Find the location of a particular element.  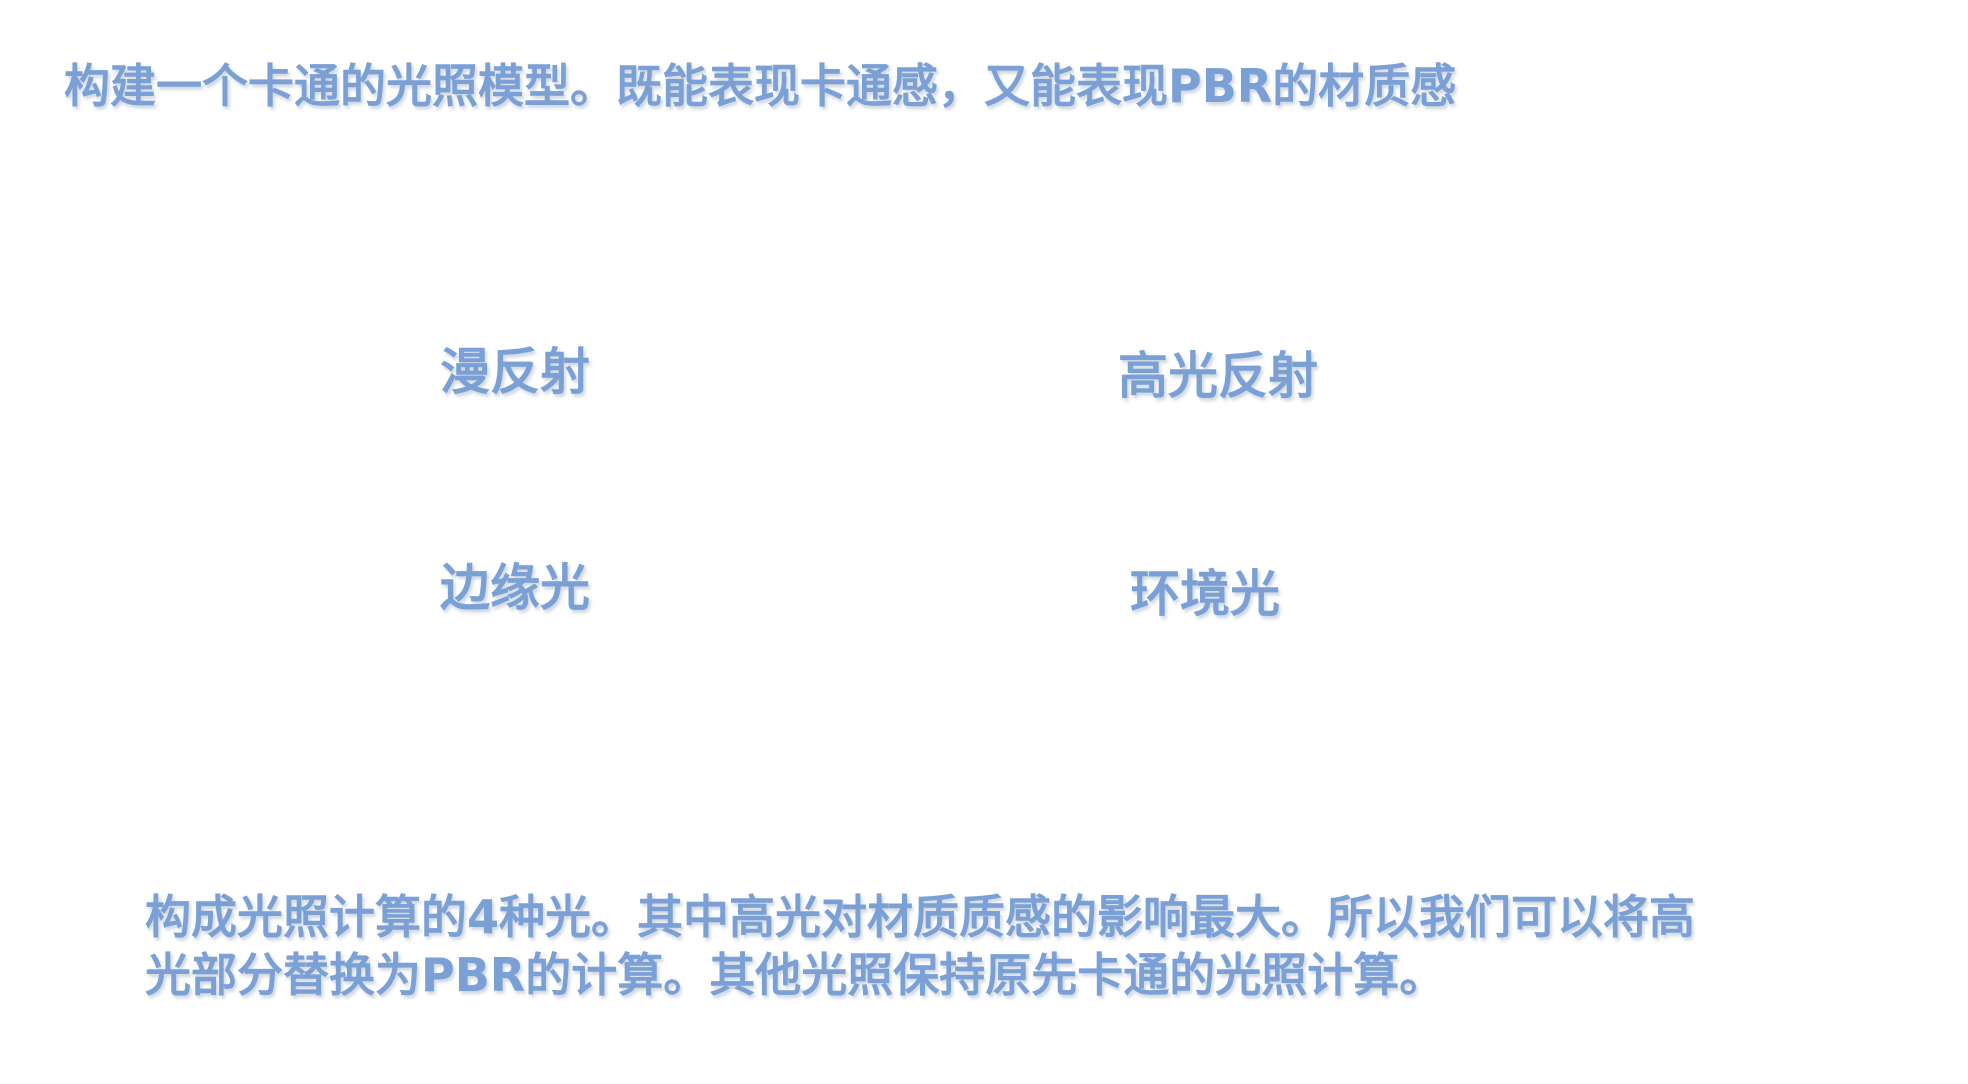

summary-line-2: 光部分替换为PBR的计算。其他光照保持原先卡通的光照计算。 is located at coordinates (795, 975).